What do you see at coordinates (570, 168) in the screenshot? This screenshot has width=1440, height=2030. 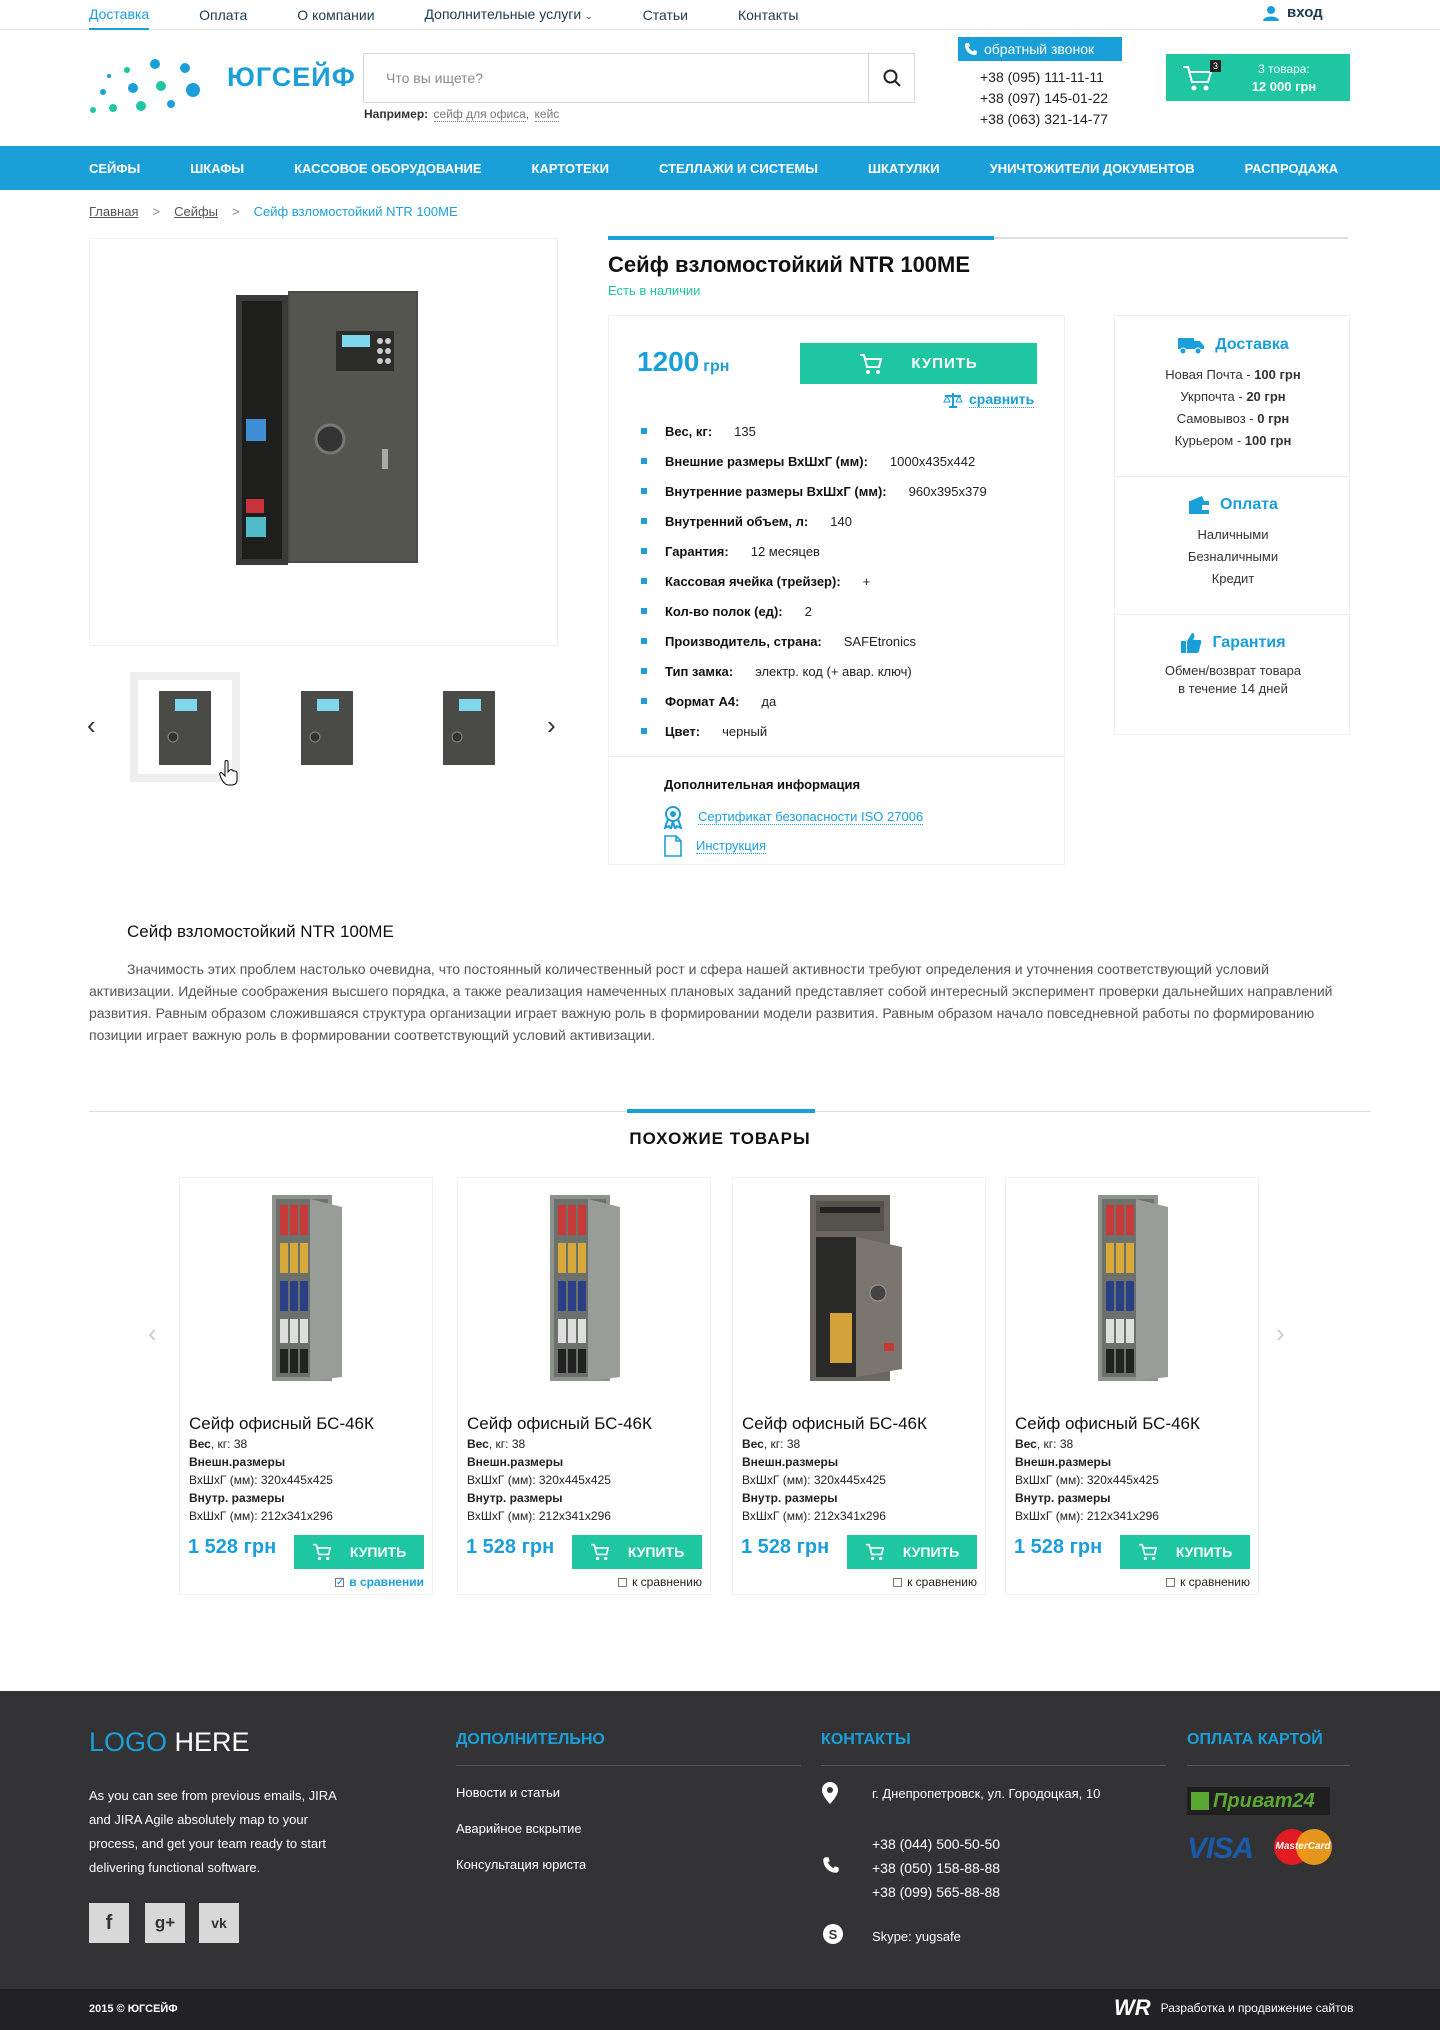 I see `nav-card-files: Картотеки` at bounding box center [570, 168].